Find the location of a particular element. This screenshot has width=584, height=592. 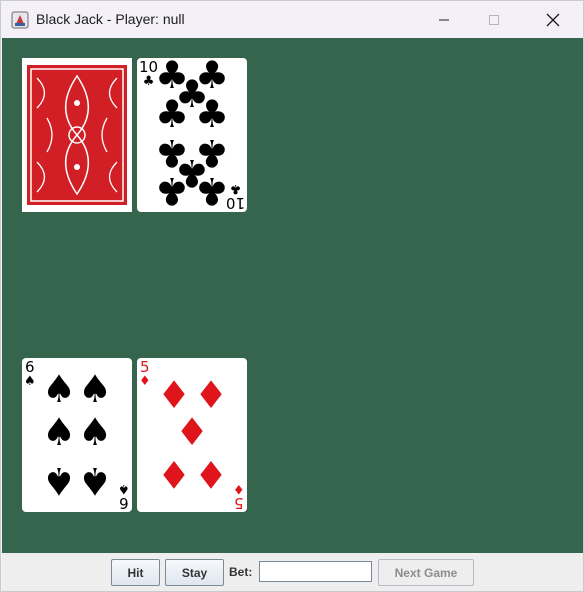

minimize-icon is located at coordinates (444, 19).